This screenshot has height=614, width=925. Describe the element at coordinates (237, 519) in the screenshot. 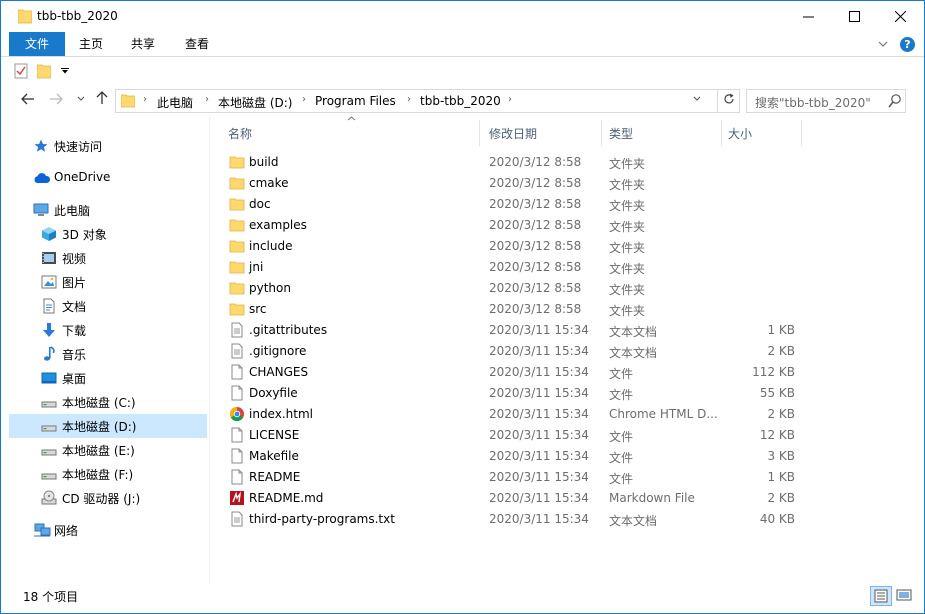

I see `text-file-icon` at that location.